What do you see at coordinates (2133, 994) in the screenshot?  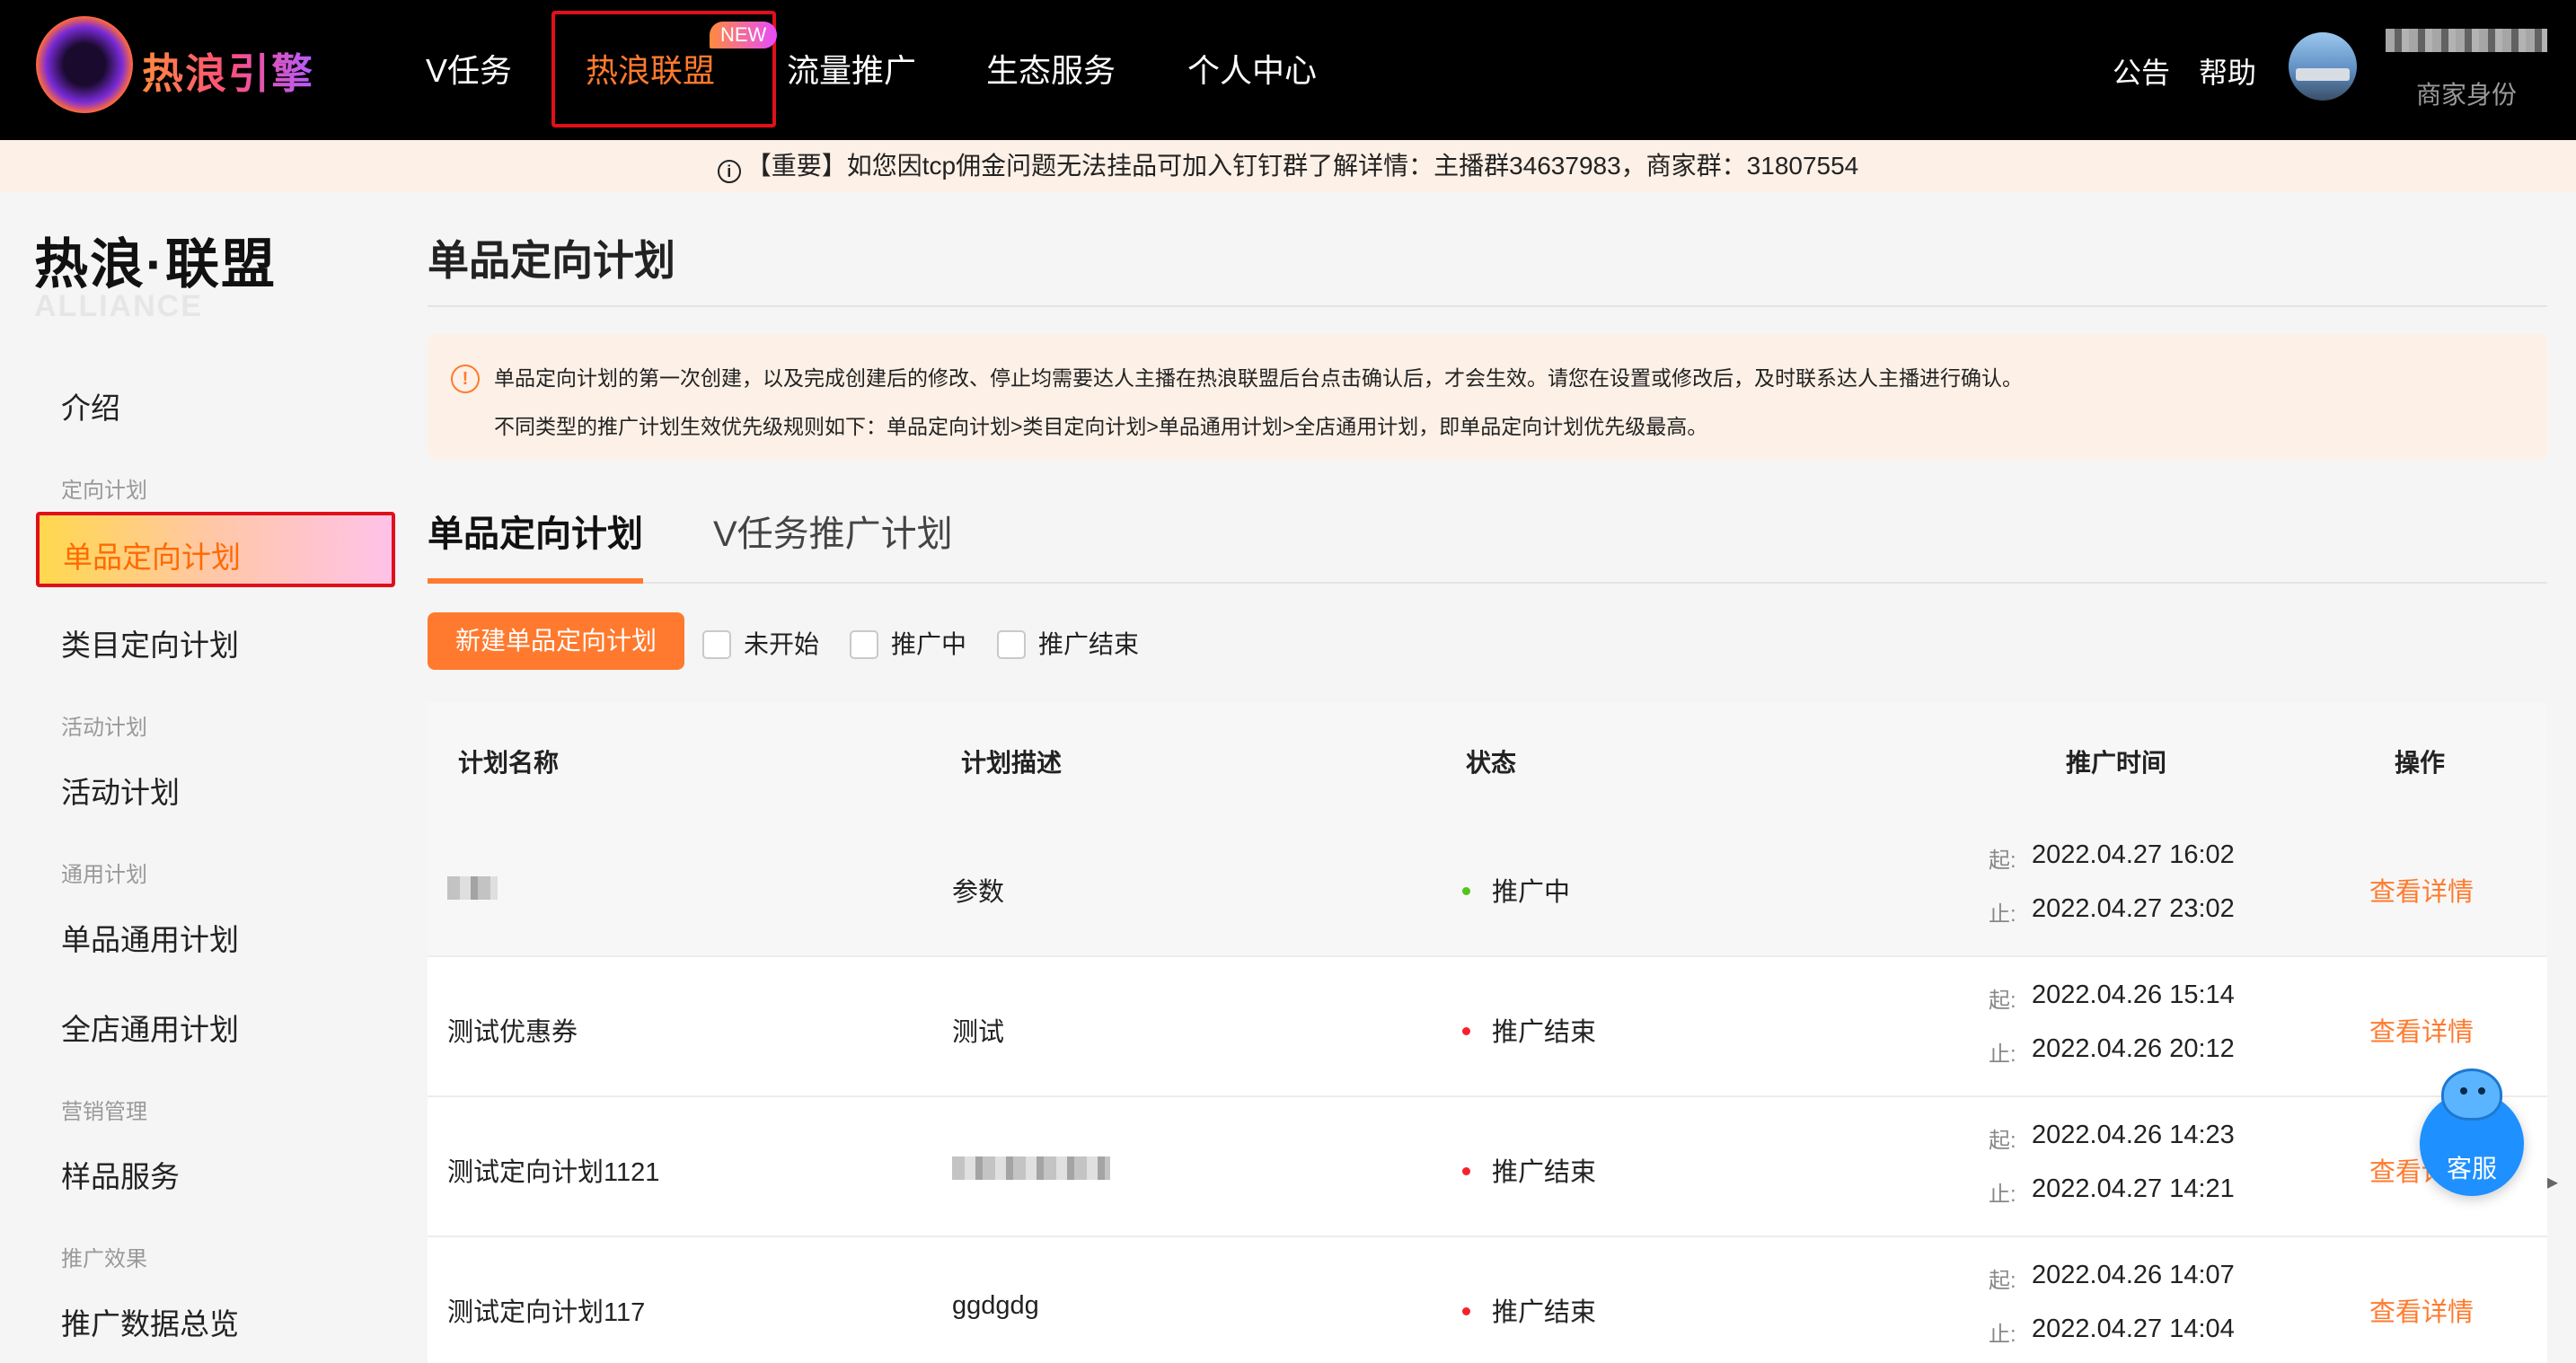 I see `start-time: 2022.04.26 15:14` at bounding box center [2133, 994].